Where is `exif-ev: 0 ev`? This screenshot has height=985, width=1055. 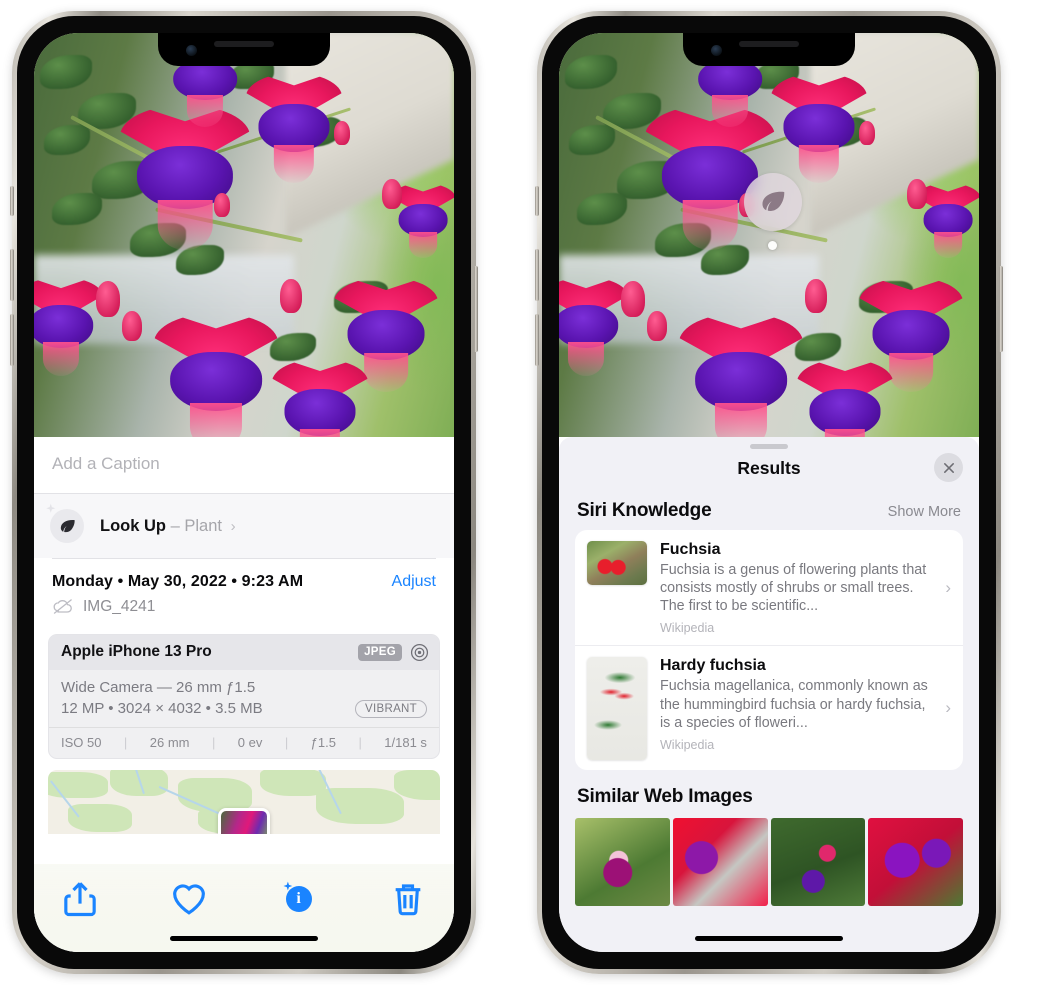 exif-ev: 0 ev is located at coordinates (250, 742).